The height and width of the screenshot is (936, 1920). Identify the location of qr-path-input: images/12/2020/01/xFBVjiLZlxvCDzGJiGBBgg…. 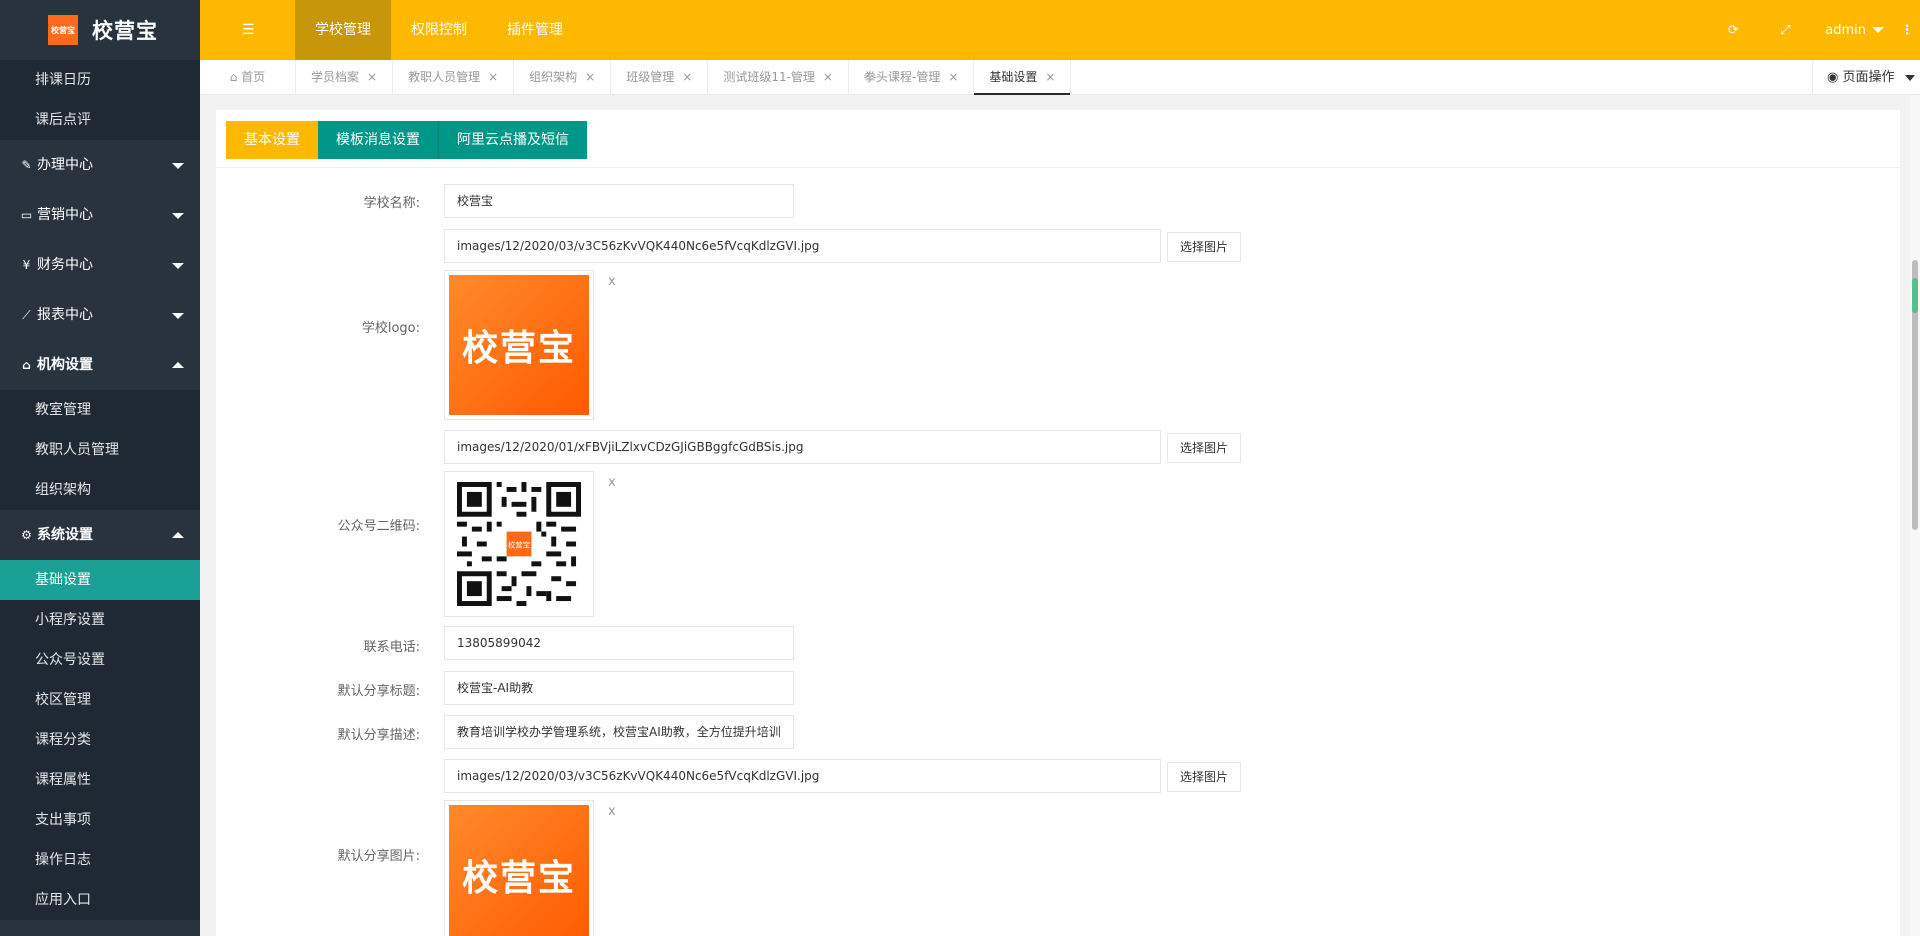
(802, 447).